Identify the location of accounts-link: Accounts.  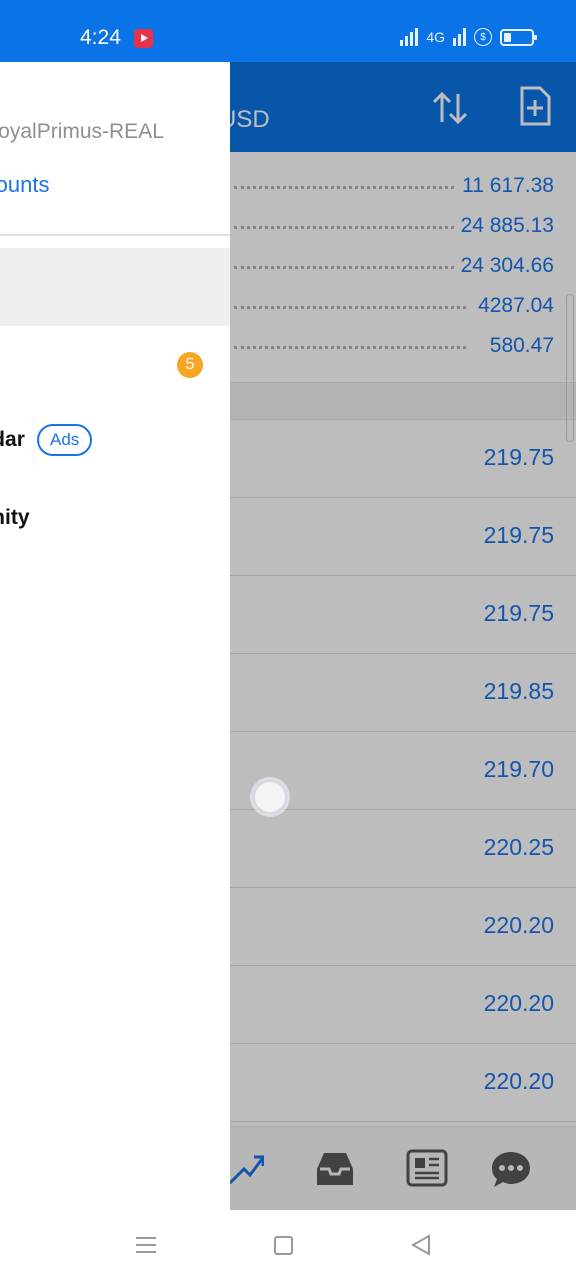
(25, 185).